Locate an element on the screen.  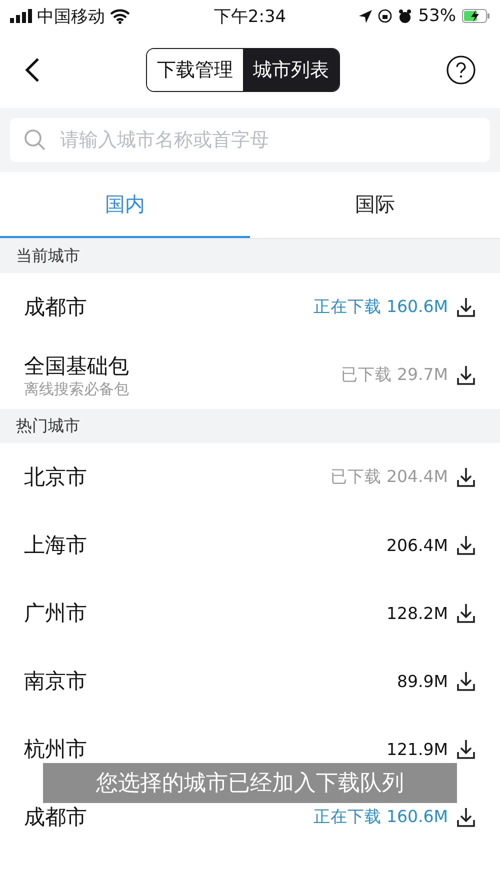
download-status: 已下载 204.4M is located at coordinates (389, 477).